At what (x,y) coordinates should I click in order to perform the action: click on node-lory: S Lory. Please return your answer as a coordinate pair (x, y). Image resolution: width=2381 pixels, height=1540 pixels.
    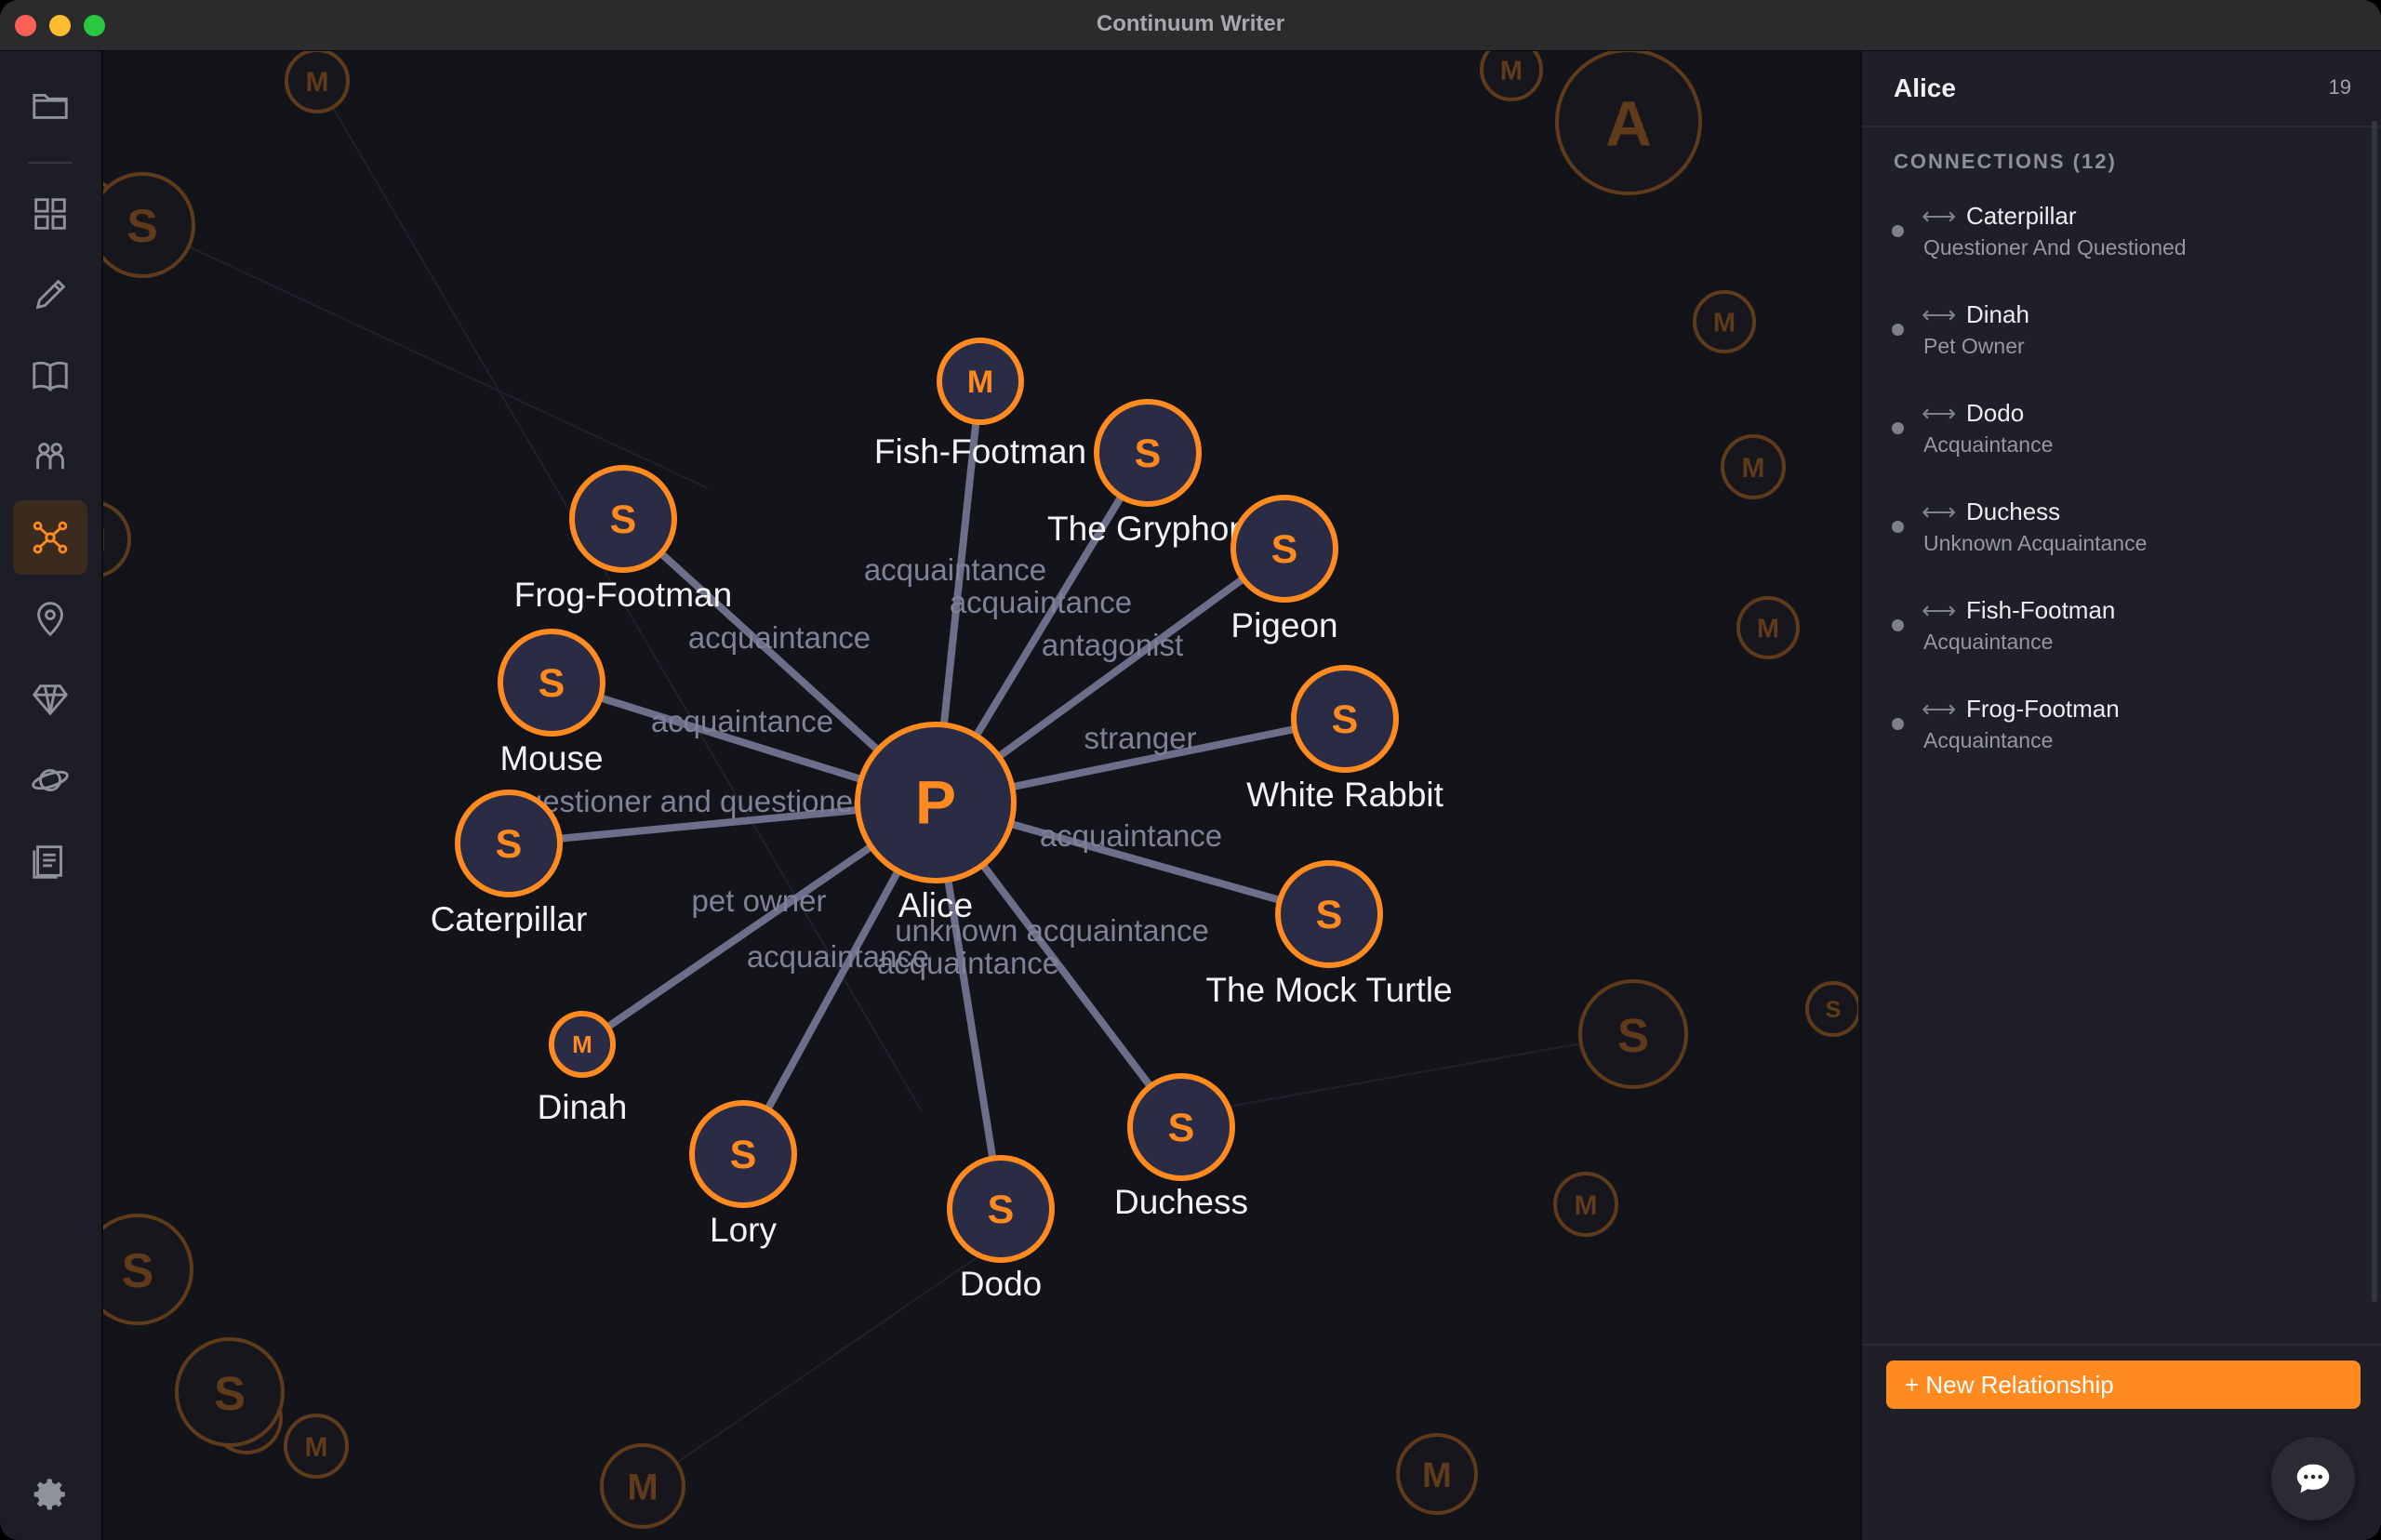
    Looking at the image, I should click on (743, 1174).